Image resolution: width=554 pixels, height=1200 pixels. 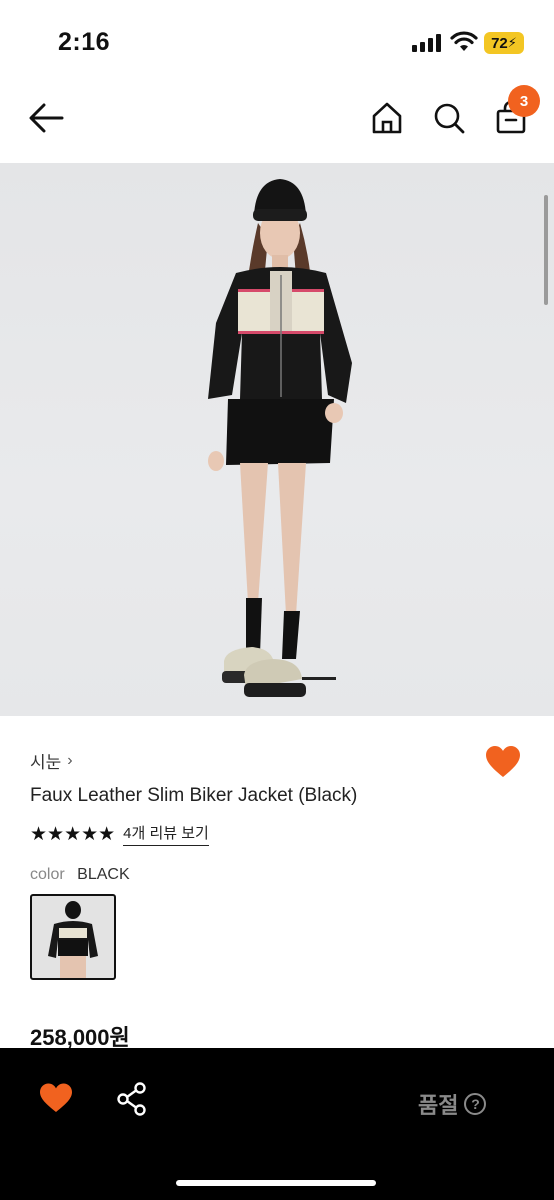 What do you see at coordinates (73, 939) in the screenshot?
I see `swatch-thumbnail` at bounding box center [73, 939].